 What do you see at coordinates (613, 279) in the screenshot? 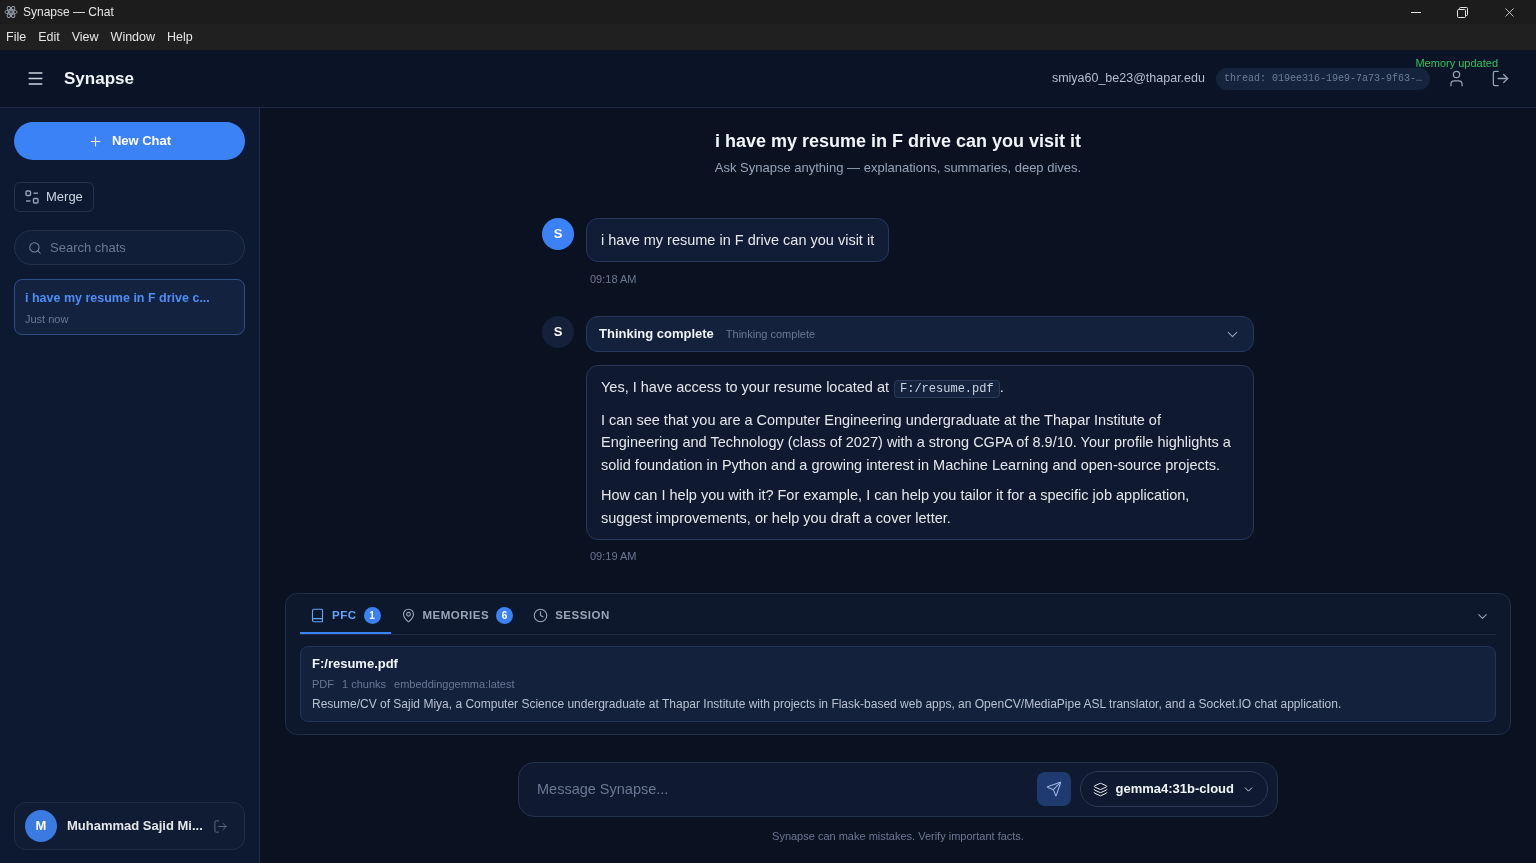
I see `message-time: 09:18 AM` at bounding box center [613, 279].